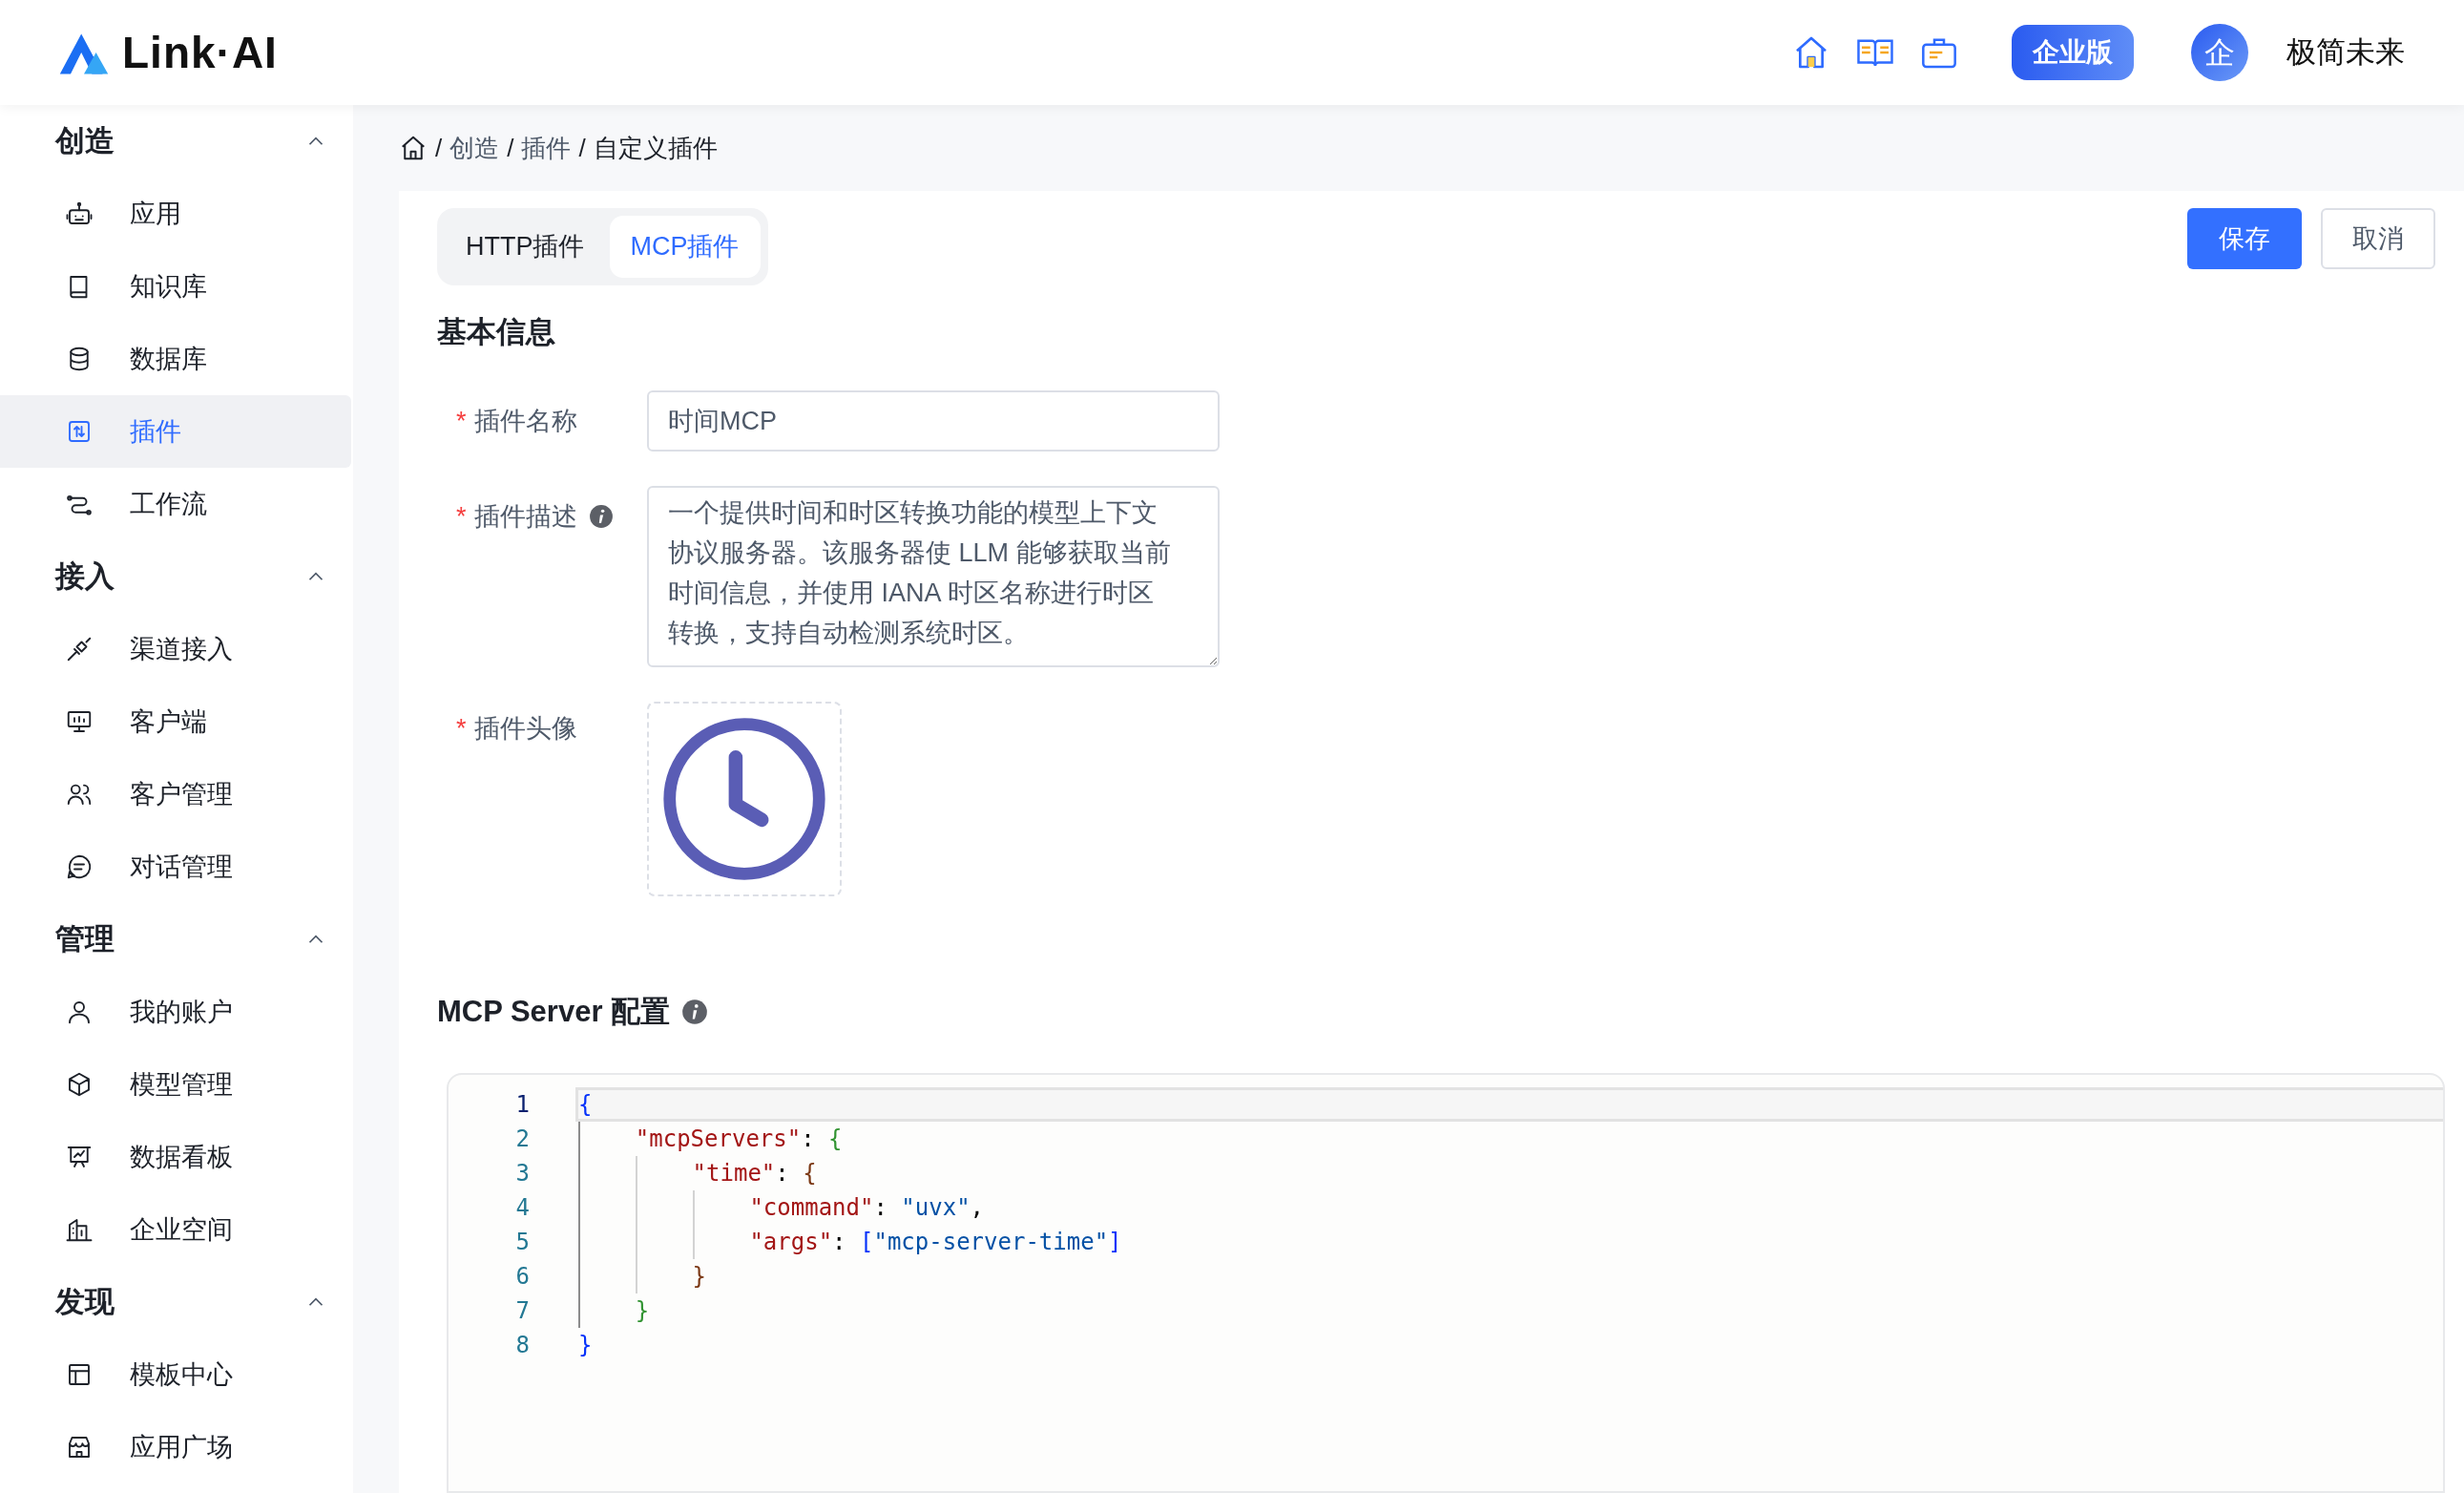  Describe the element at coordinates (522, 1242) in the screenshot. I see `line-number: 5` at that location.